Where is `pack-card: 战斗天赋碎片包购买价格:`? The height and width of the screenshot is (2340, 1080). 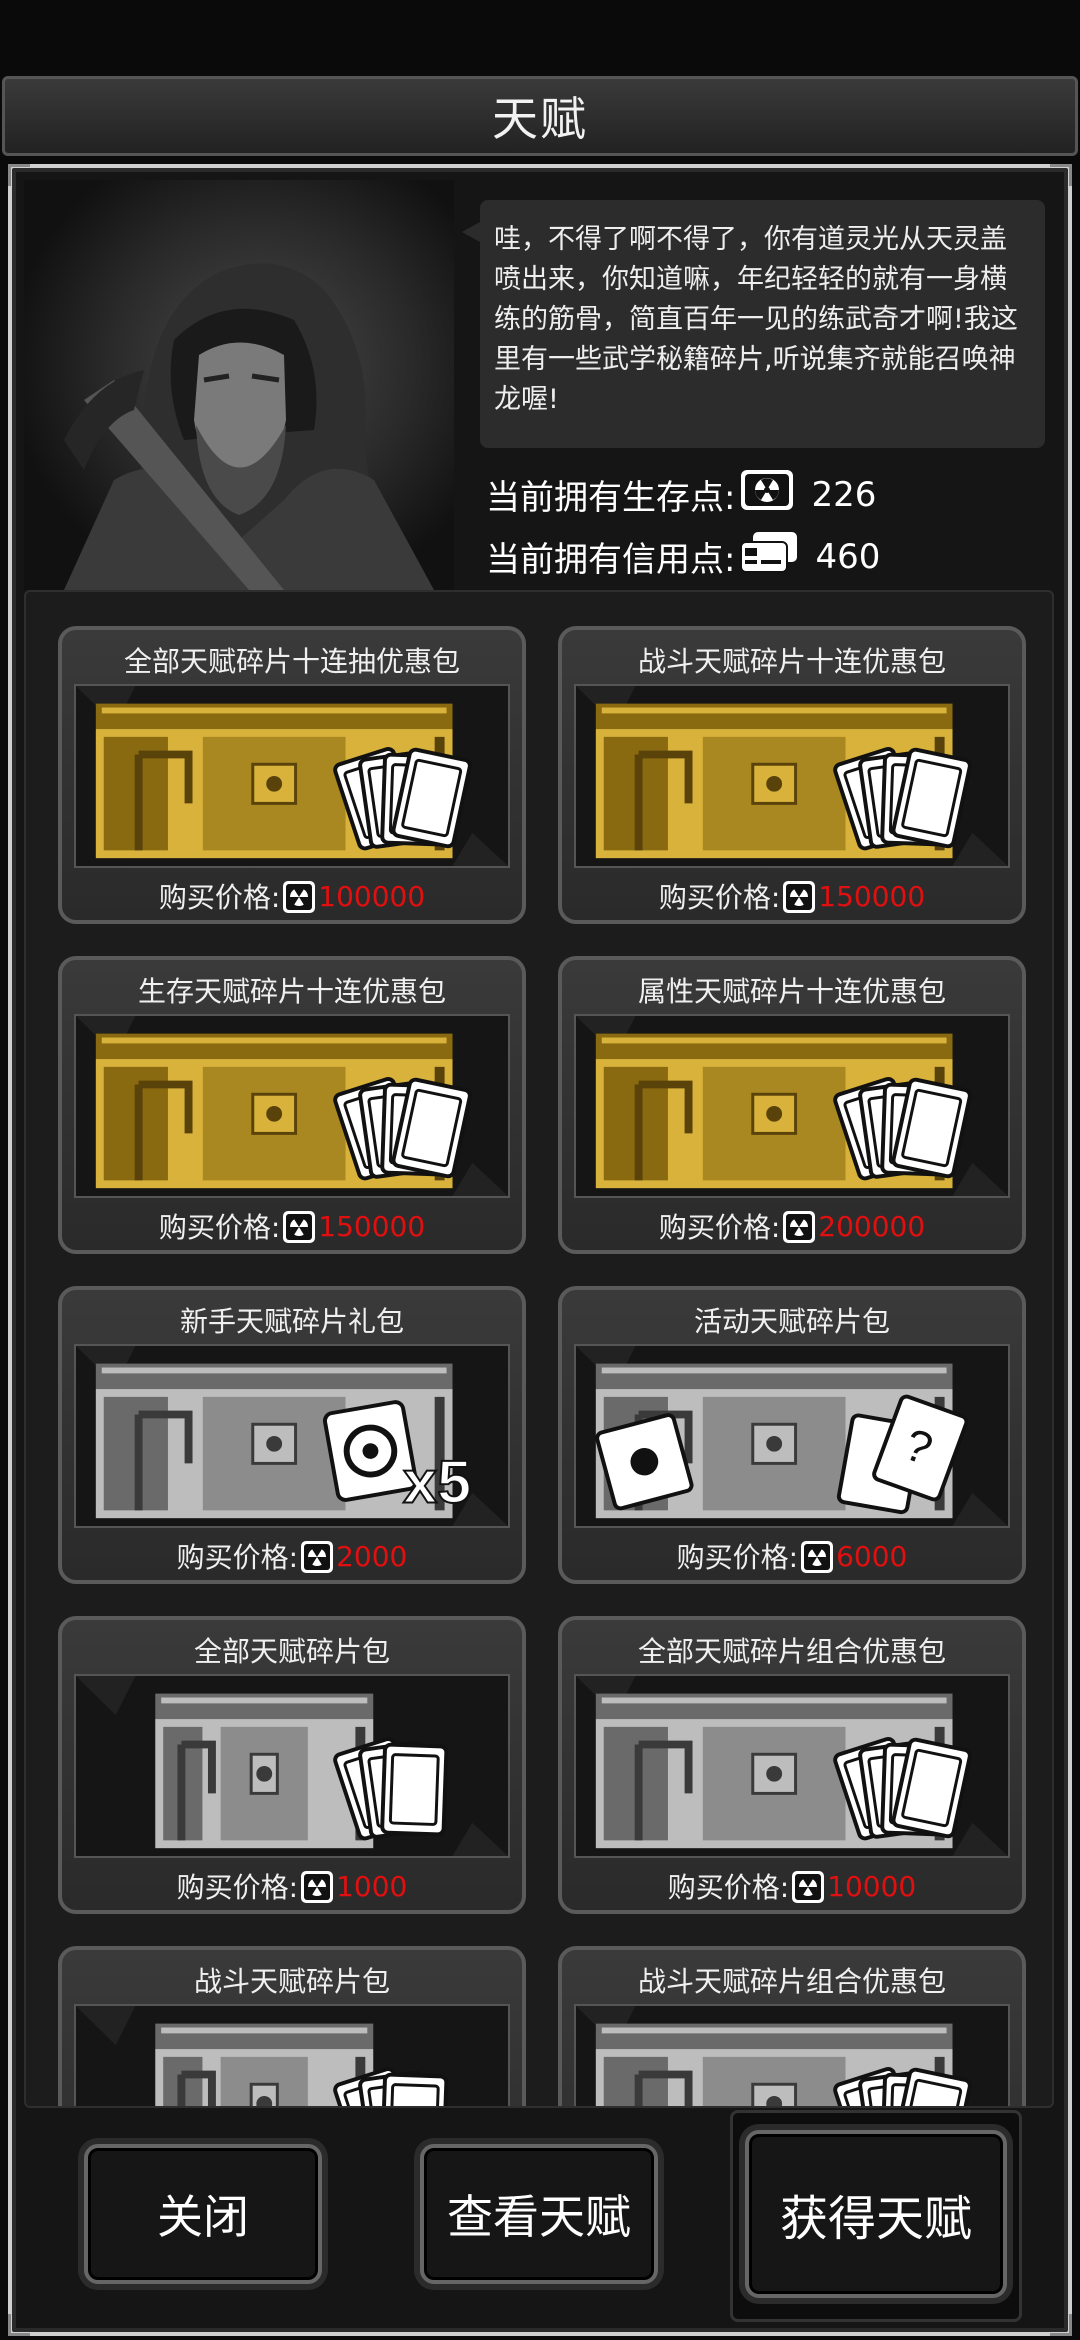
pack-card: 战斗天赋碎片包购买价格: is located at coordinates (292, 2026).